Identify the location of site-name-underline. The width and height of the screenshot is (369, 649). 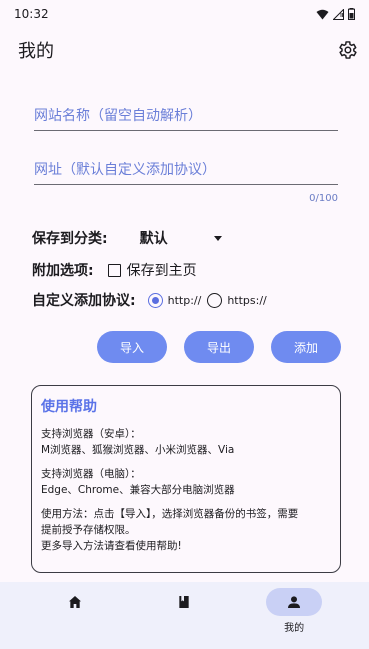
(186, 130).